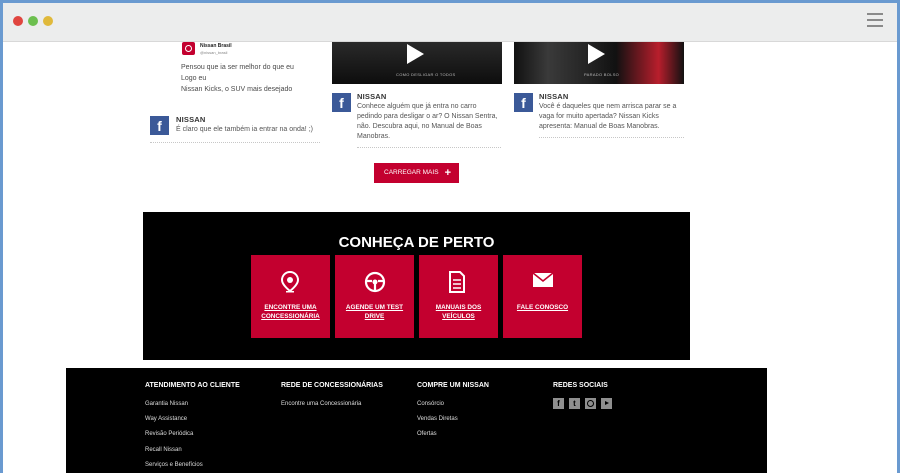 The width and height of the screenshot is (900, 473). What do you see at coordinates (48, 21) in the screenshot?
I see `minimize-window-dot` at bounding box center [48, 21].